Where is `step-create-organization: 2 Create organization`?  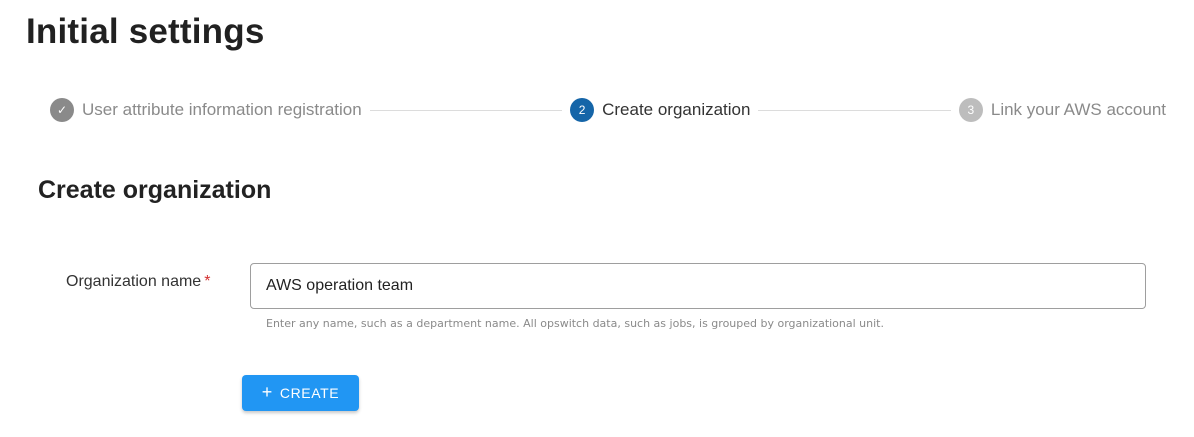
step-create-organization: 2 Create organization is located at coordinates (660, 110).